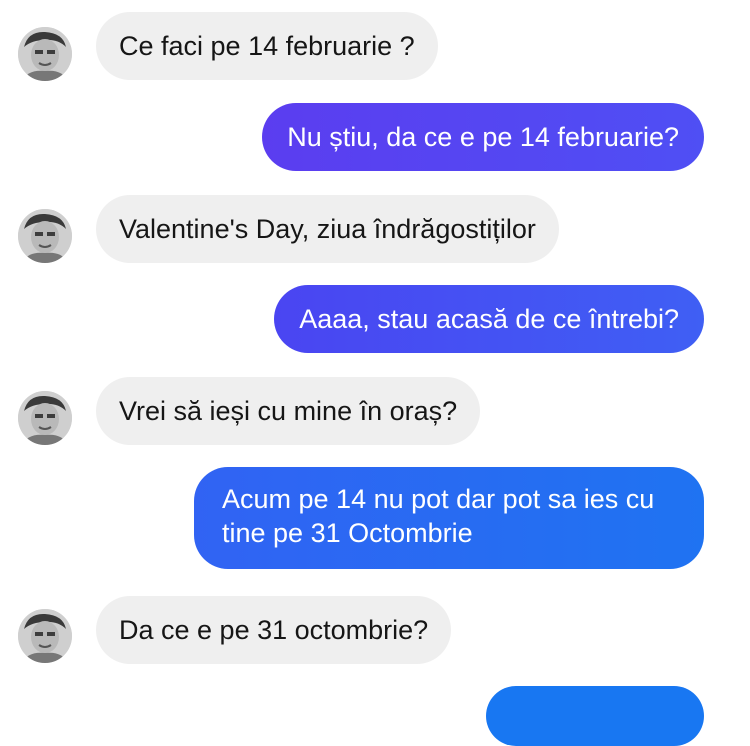 This screenshot has height=746, width=750. Describe the element at coordinates (267, 46) in the screenshot. I see `message-bubble-incoming: Ce faci pe 14 februarie ?` at that location.